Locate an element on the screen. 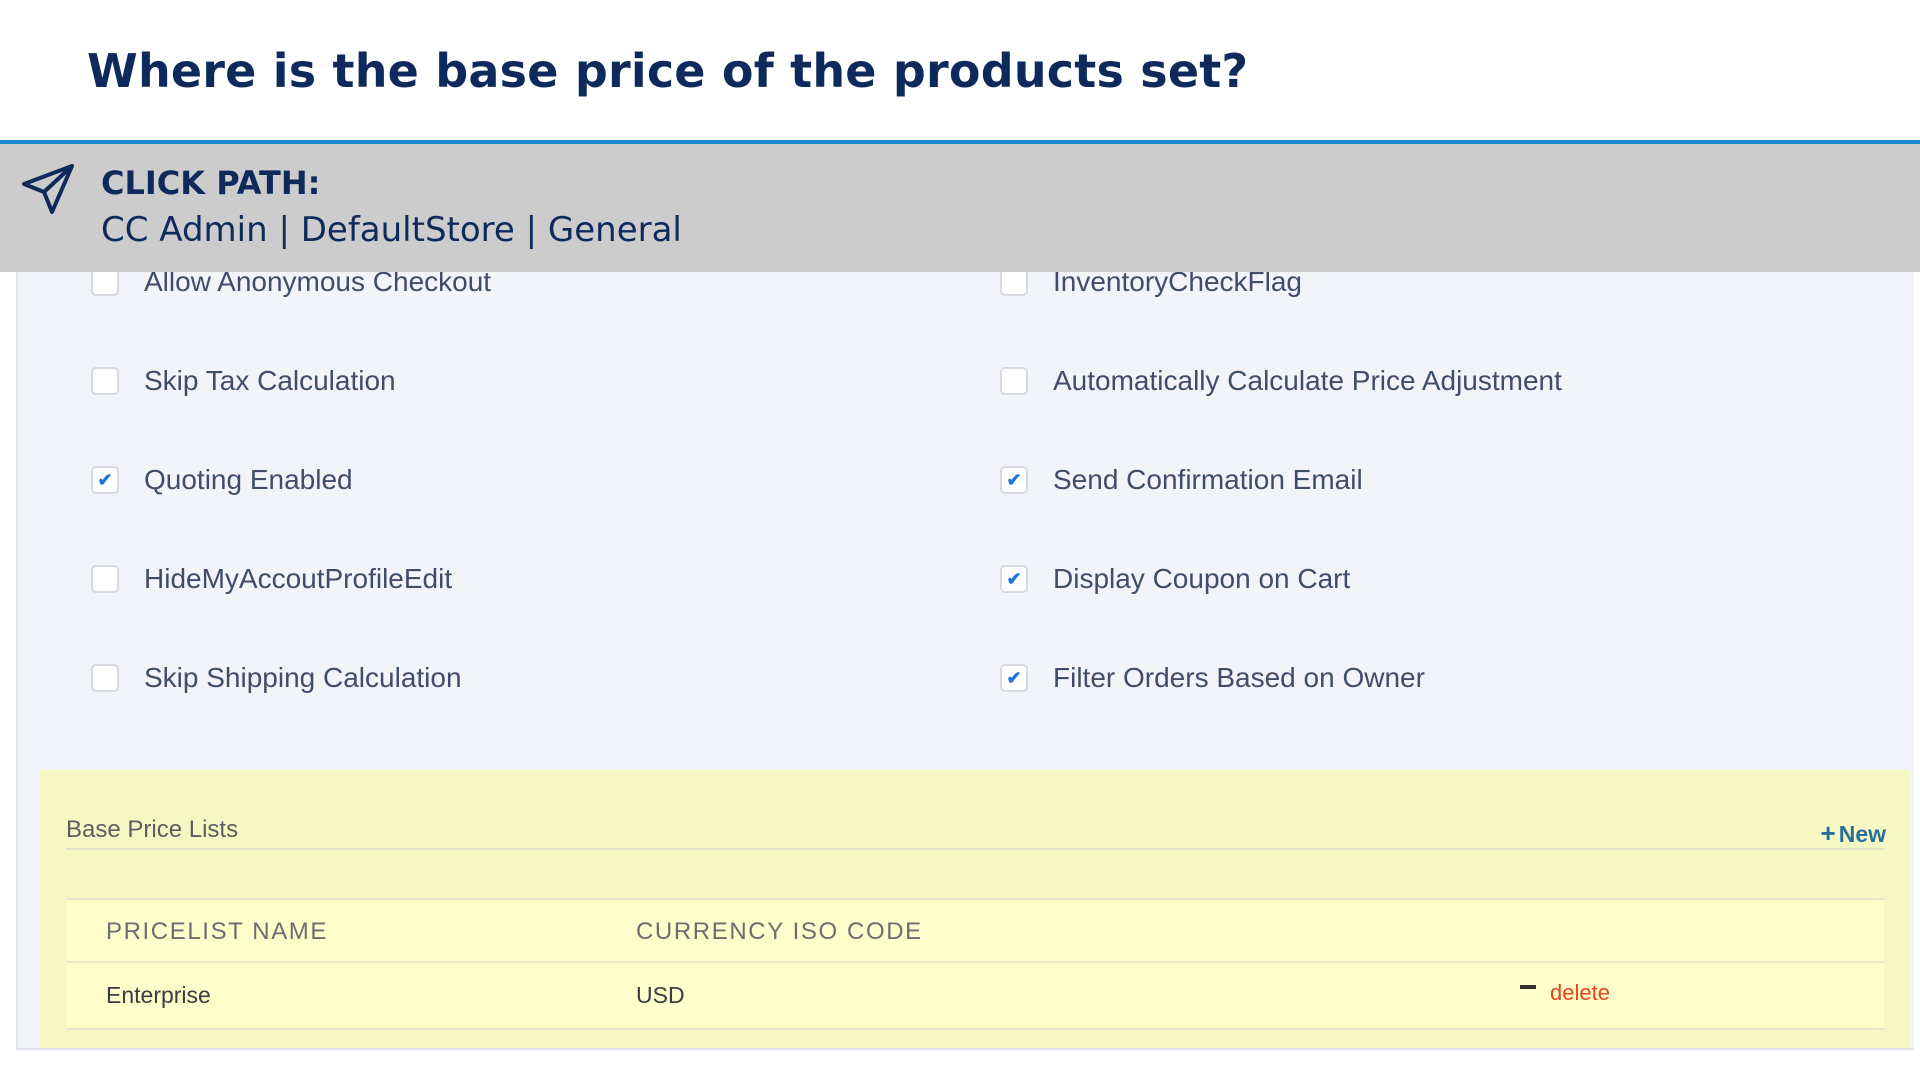  click-path-heading: CLICK PATH: is located at coordinates (211, 183).